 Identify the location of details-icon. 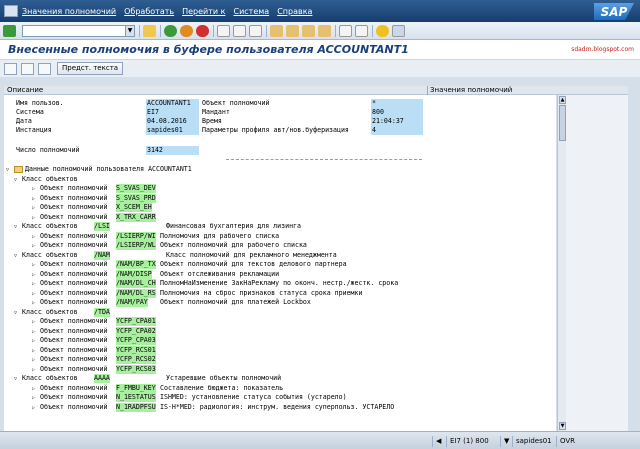
(27, 68).